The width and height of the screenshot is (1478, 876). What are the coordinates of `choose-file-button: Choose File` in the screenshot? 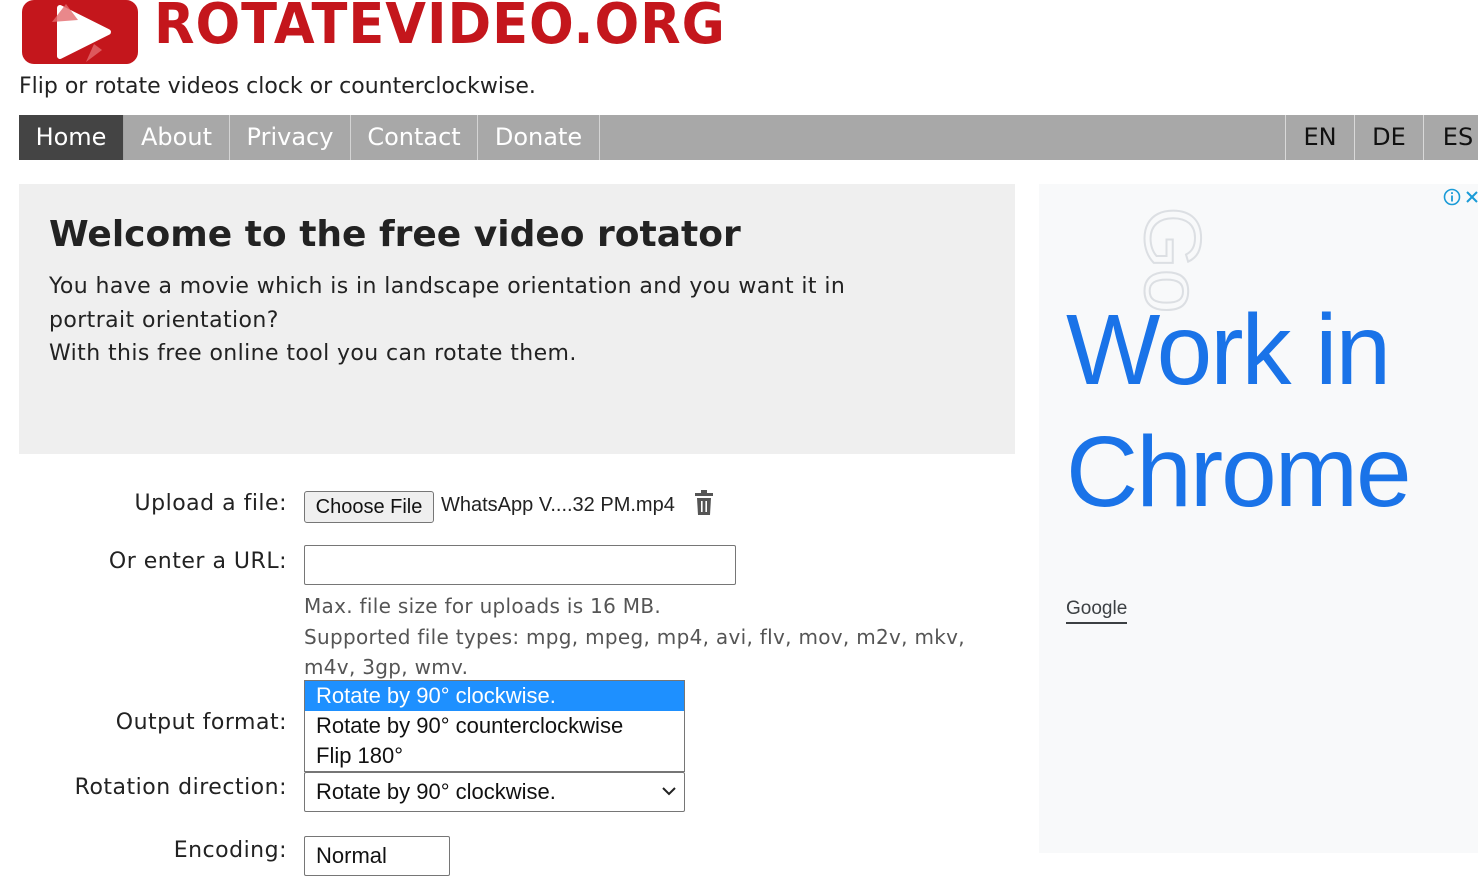 It's located at (369, 507).